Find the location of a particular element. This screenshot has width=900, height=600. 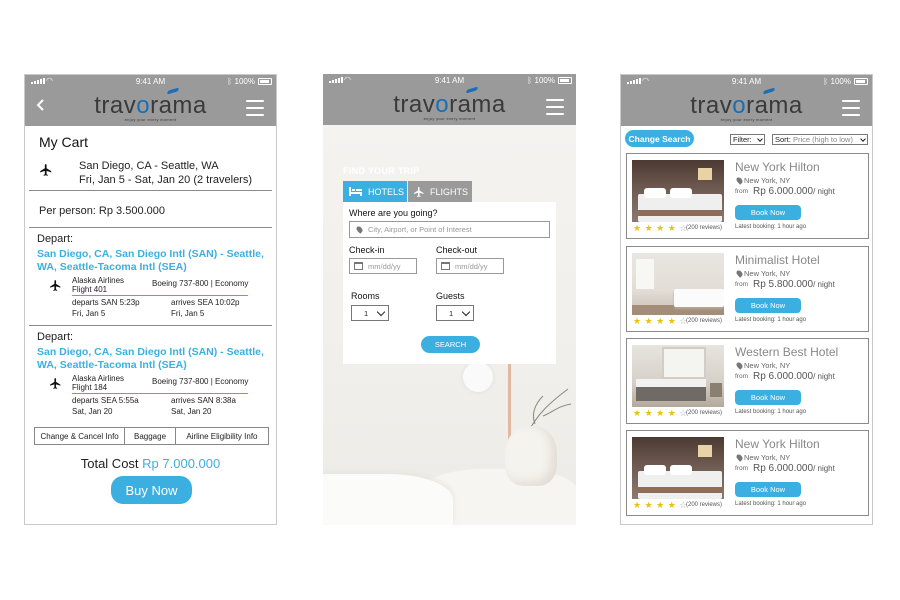

rooms-value: 1 is located at coordinates (366, 313).